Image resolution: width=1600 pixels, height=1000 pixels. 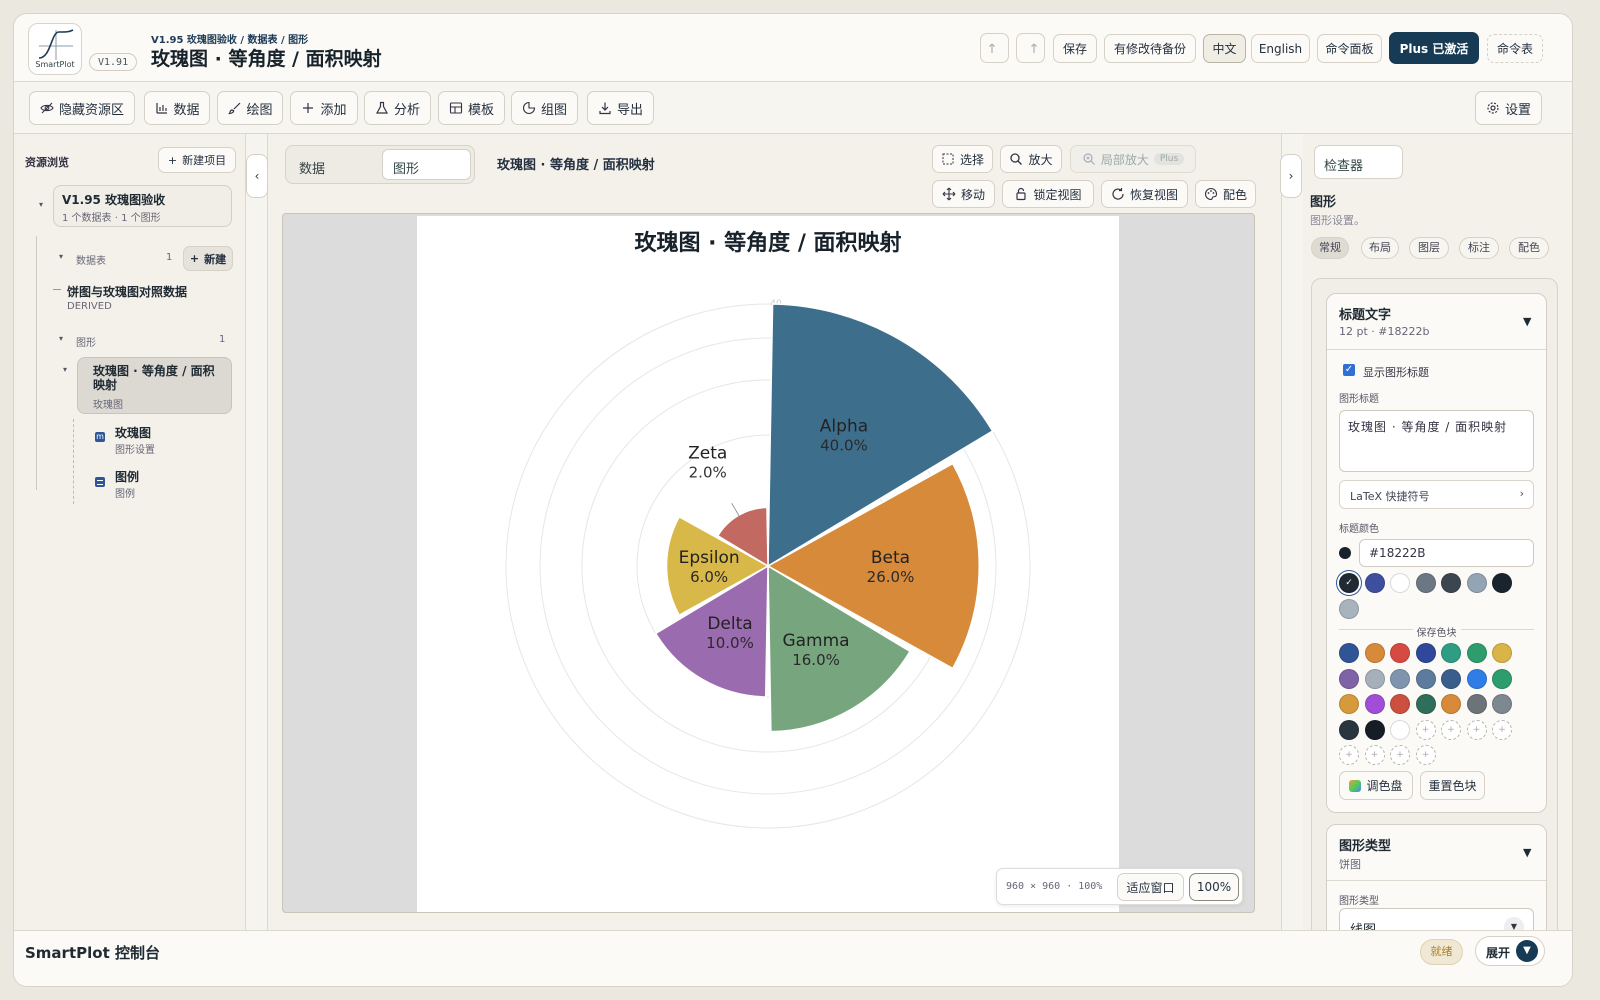 I want to click on dataset-name: 饼图与玫瑰图对照数据, so click(x=127, y=291).